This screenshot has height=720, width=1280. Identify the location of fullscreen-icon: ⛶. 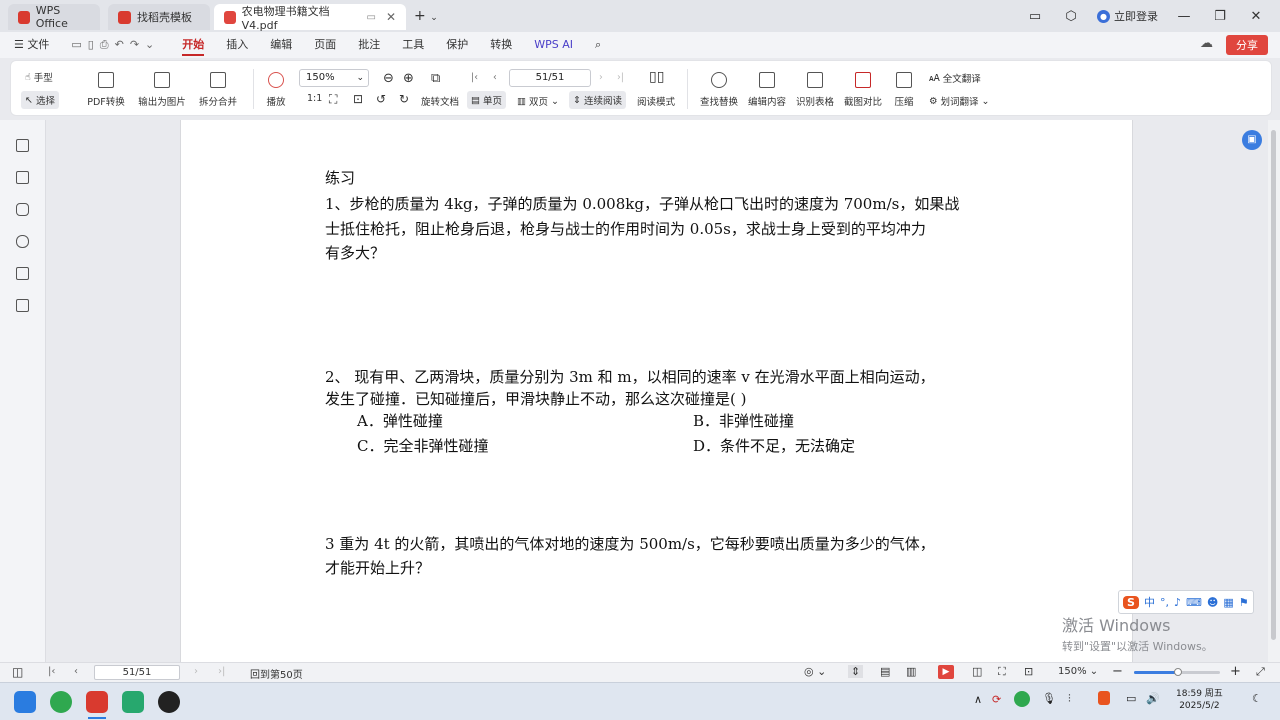
(1002, 672).